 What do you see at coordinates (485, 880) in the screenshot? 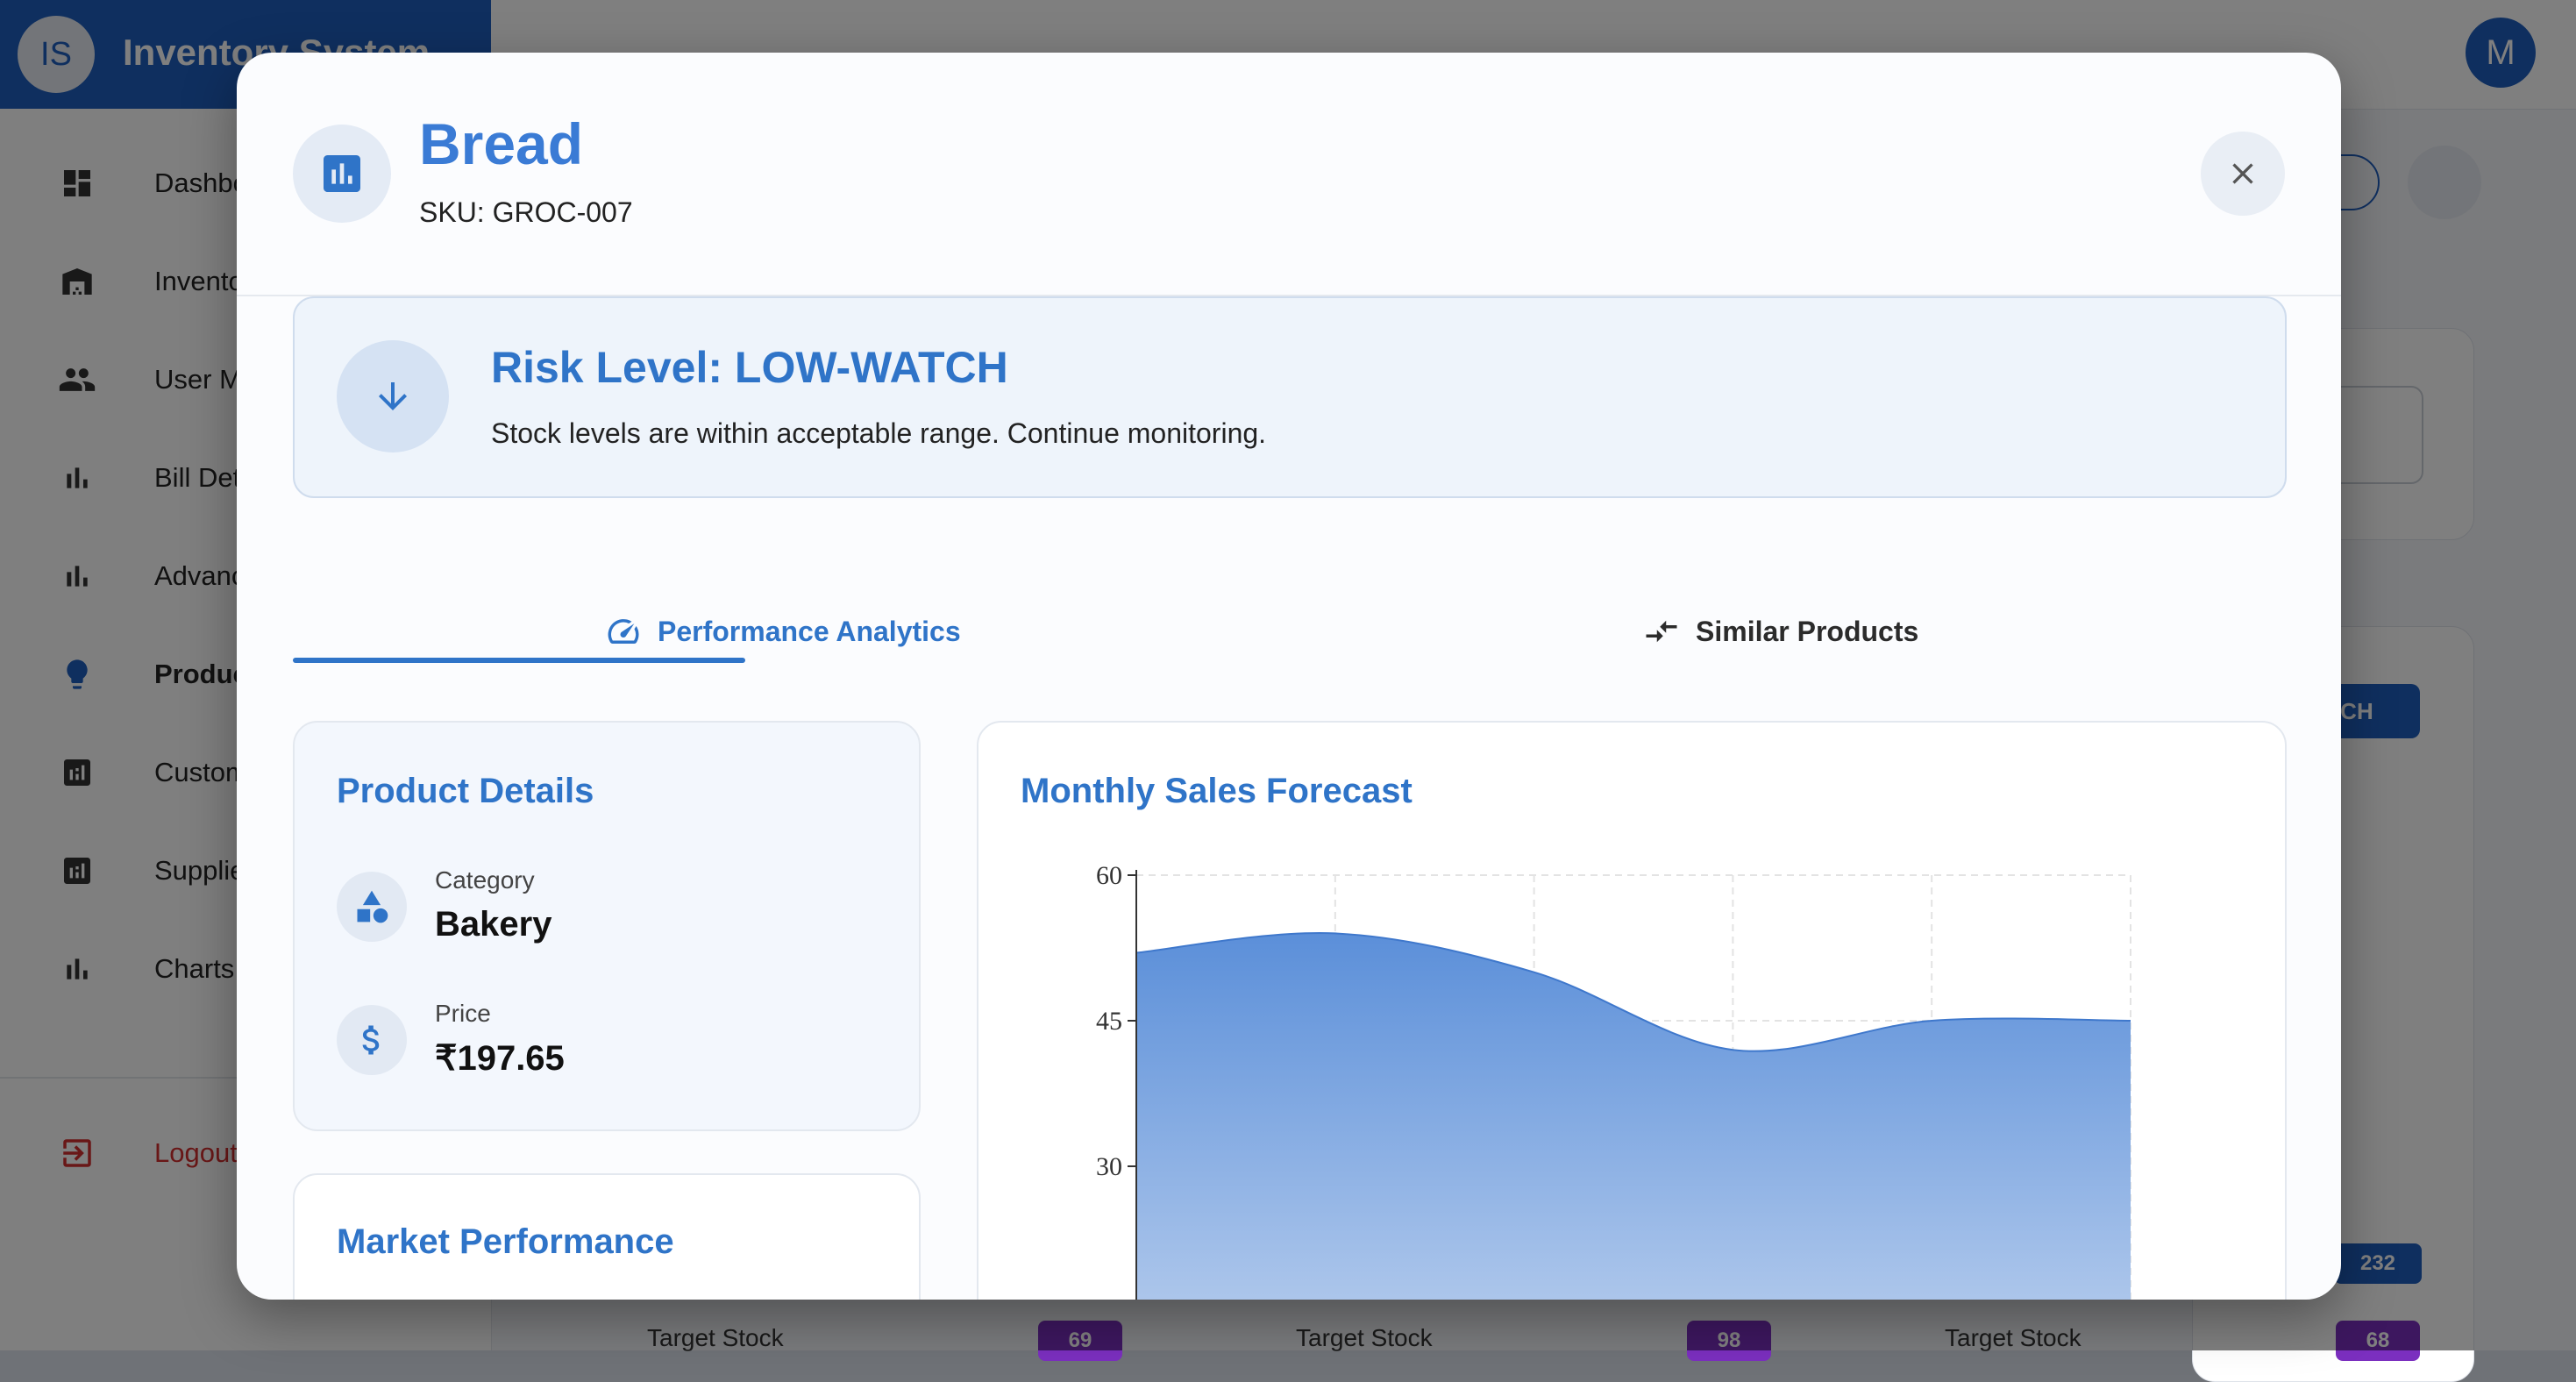
I see `category-label: Category` at bounding box center [485, 880].